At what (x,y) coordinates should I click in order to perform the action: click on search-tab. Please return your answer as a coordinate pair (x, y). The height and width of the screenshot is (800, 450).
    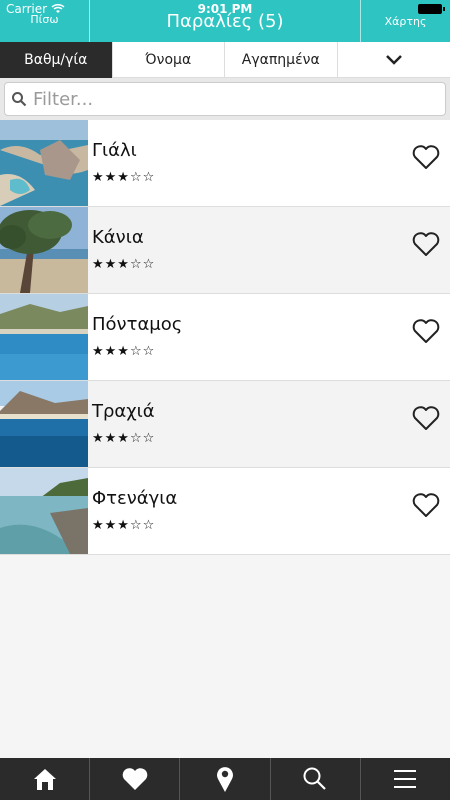
    Looking at the image, I should click on (316, 779).